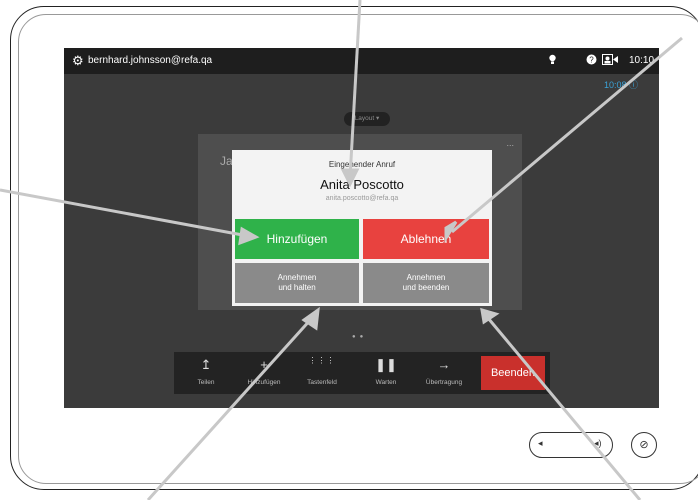  What do you see at coordinates (355, 89) in the screenshot?
I see `arrow-caller` at bounding box center [355, 89].